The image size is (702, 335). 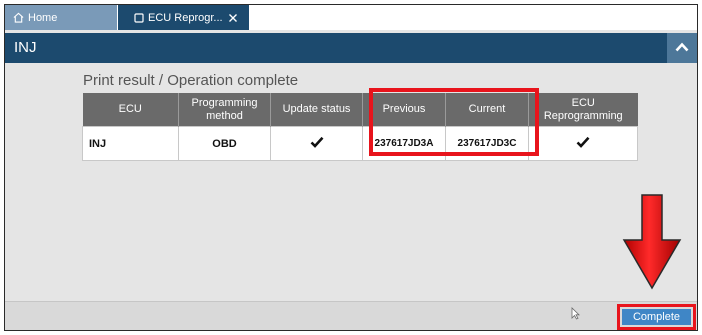 I want to click on column-header: ECU Reprogramming, so click(x=583, y=110).